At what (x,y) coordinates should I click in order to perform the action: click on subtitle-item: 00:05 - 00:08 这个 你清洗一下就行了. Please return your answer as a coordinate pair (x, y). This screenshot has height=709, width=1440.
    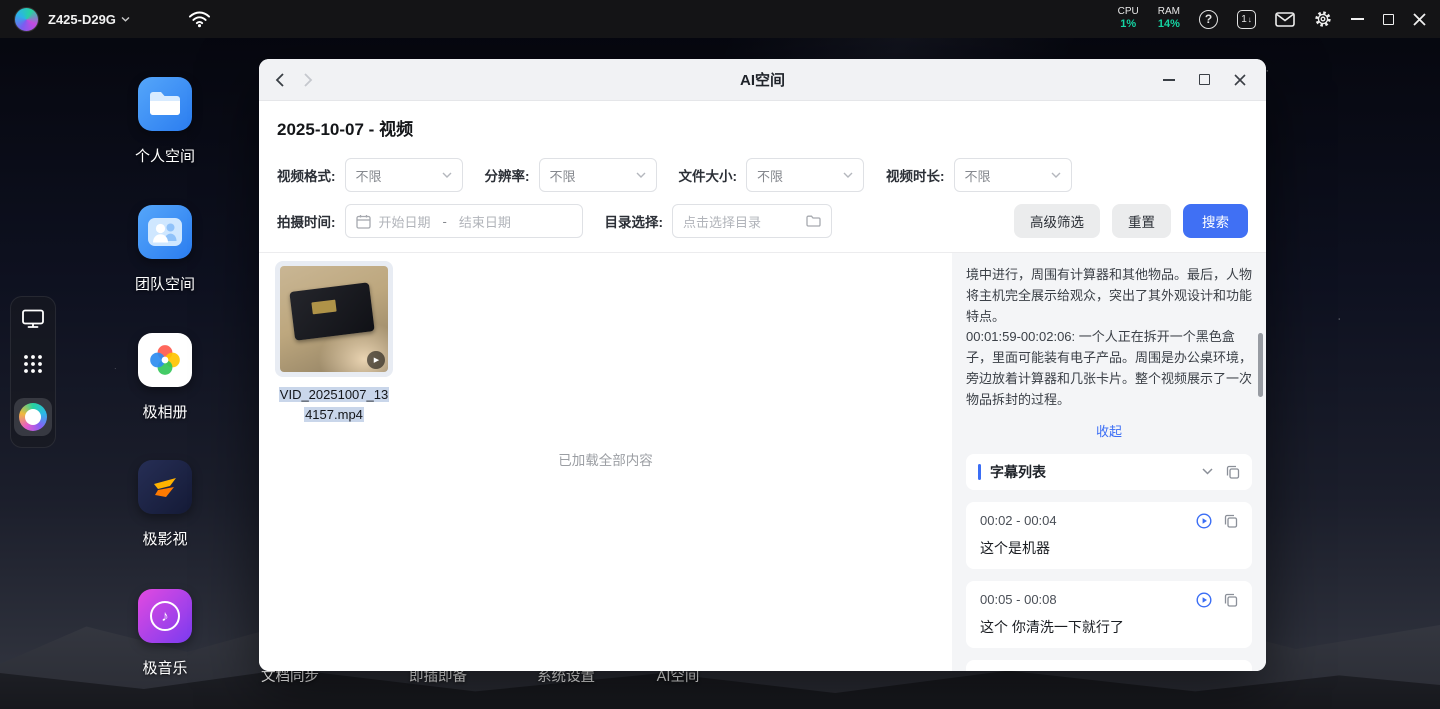
    Looking at the image, I should click on (1109, 614).